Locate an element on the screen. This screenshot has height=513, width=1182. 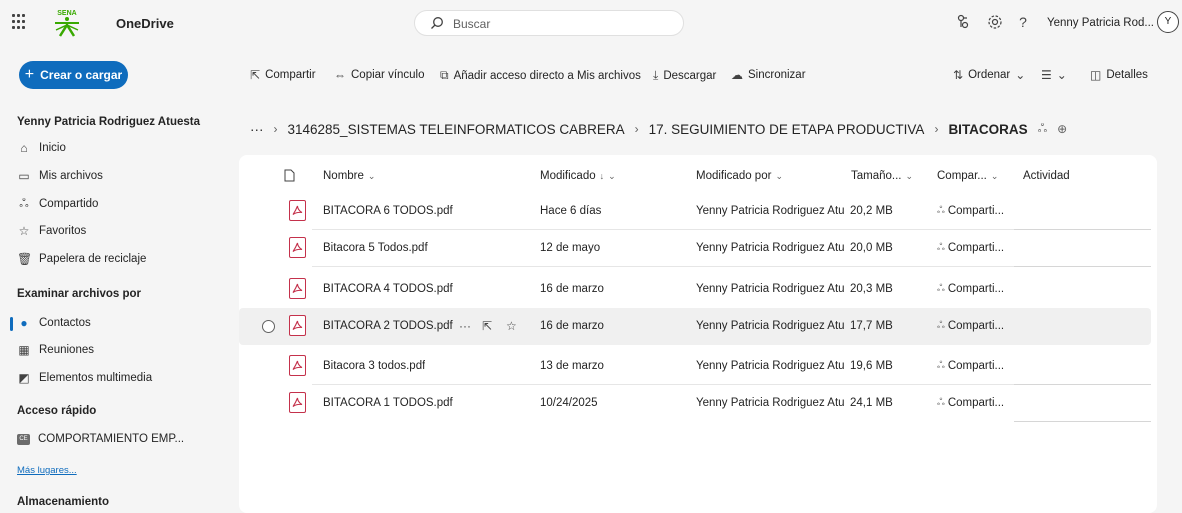
file-size: 17,7 MB is located at coordinates (871, 326).